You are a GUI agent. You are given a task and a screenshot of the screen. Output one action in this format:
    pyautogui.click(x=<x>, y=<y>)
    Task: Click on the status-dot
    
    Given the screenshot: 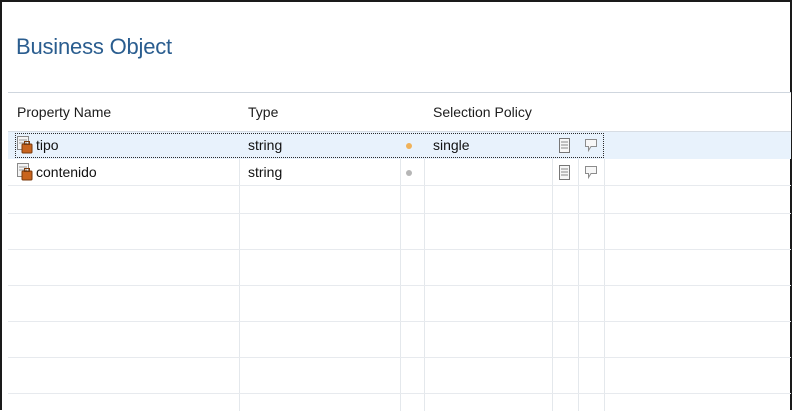 What is the action you would take?
    pyautogui.click(x=409, y=173)
    